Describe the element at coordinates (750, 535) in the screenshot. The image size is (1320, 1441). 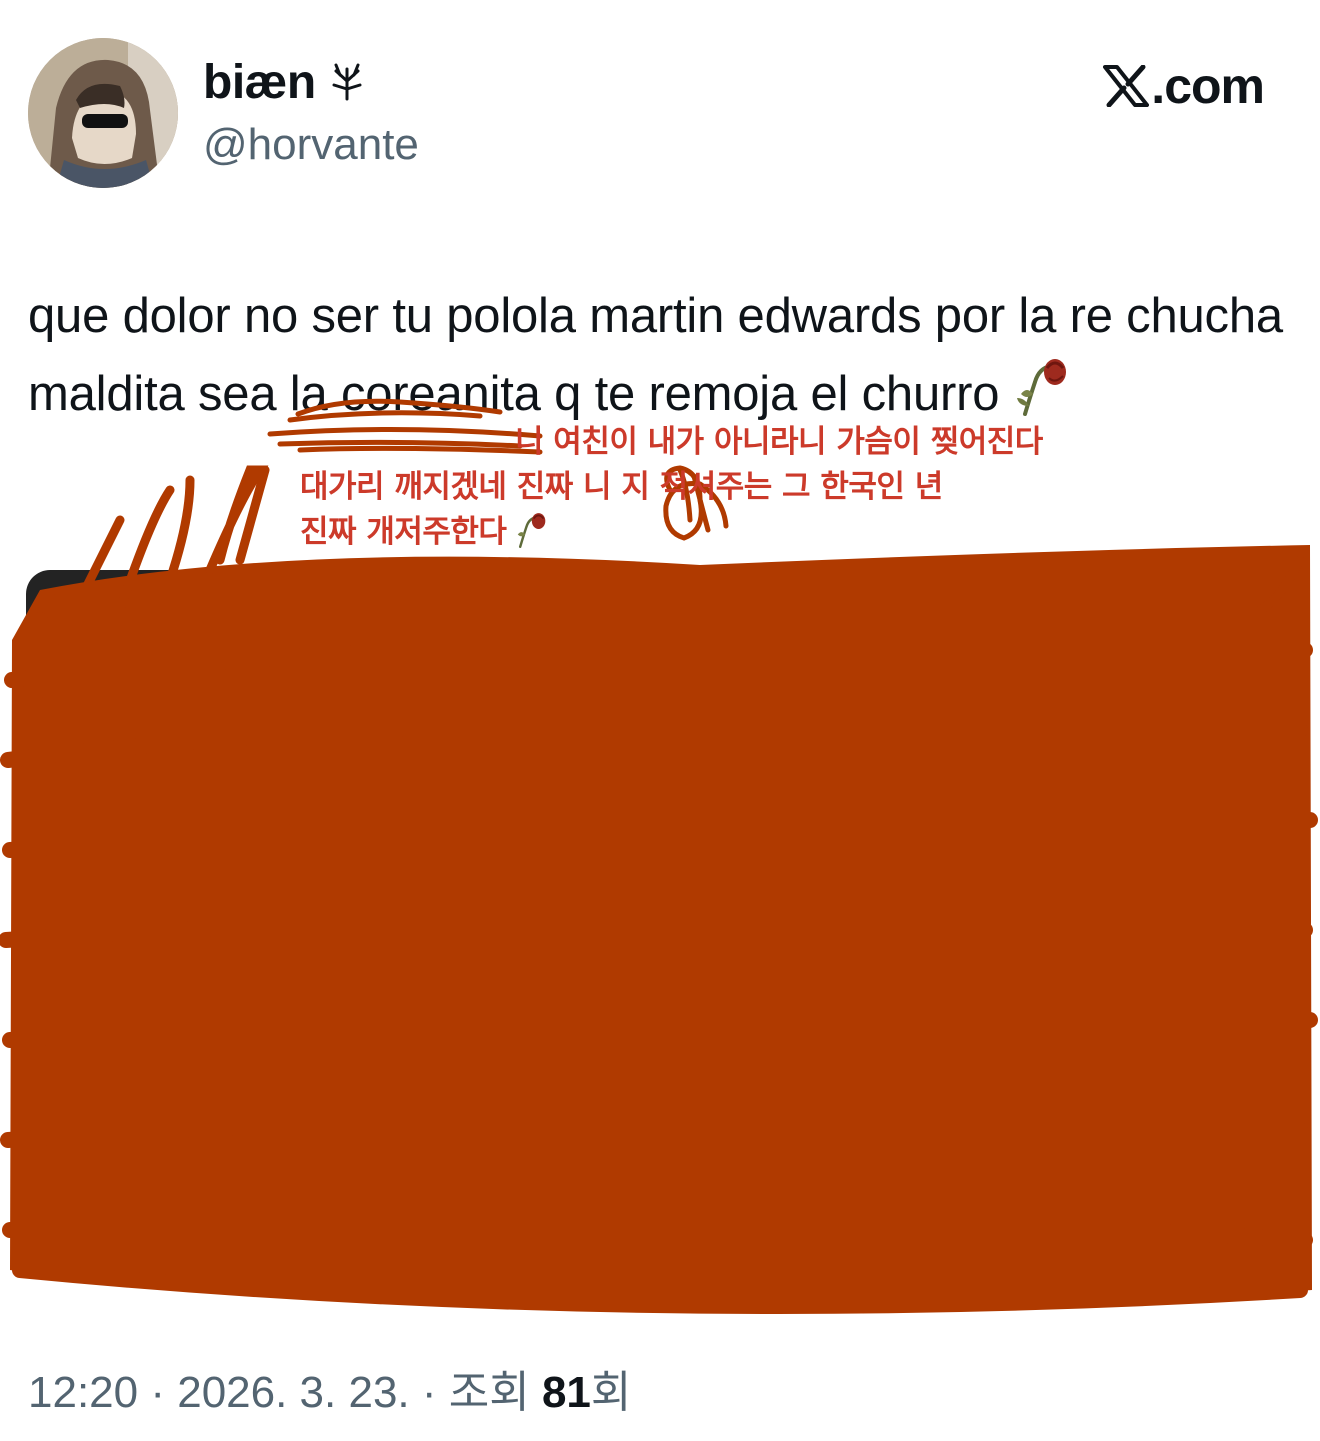
I see `annotation-line-3-row: 진짜 개저주한다` at that location.